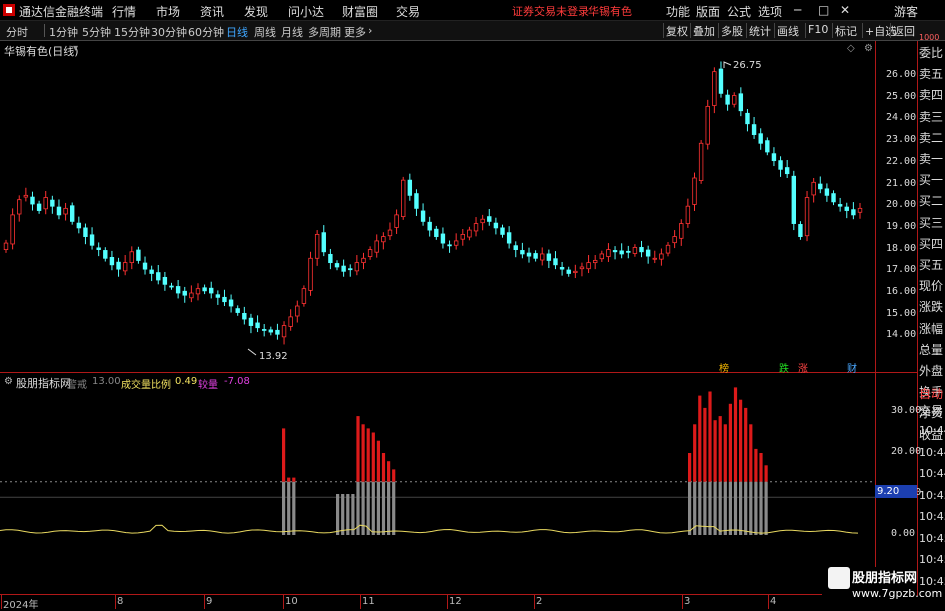 The width and height of the screenshot is (945, 611). I want to click on watermark: 股朋指标网 www.7gpzb.com, so click(882, 587).